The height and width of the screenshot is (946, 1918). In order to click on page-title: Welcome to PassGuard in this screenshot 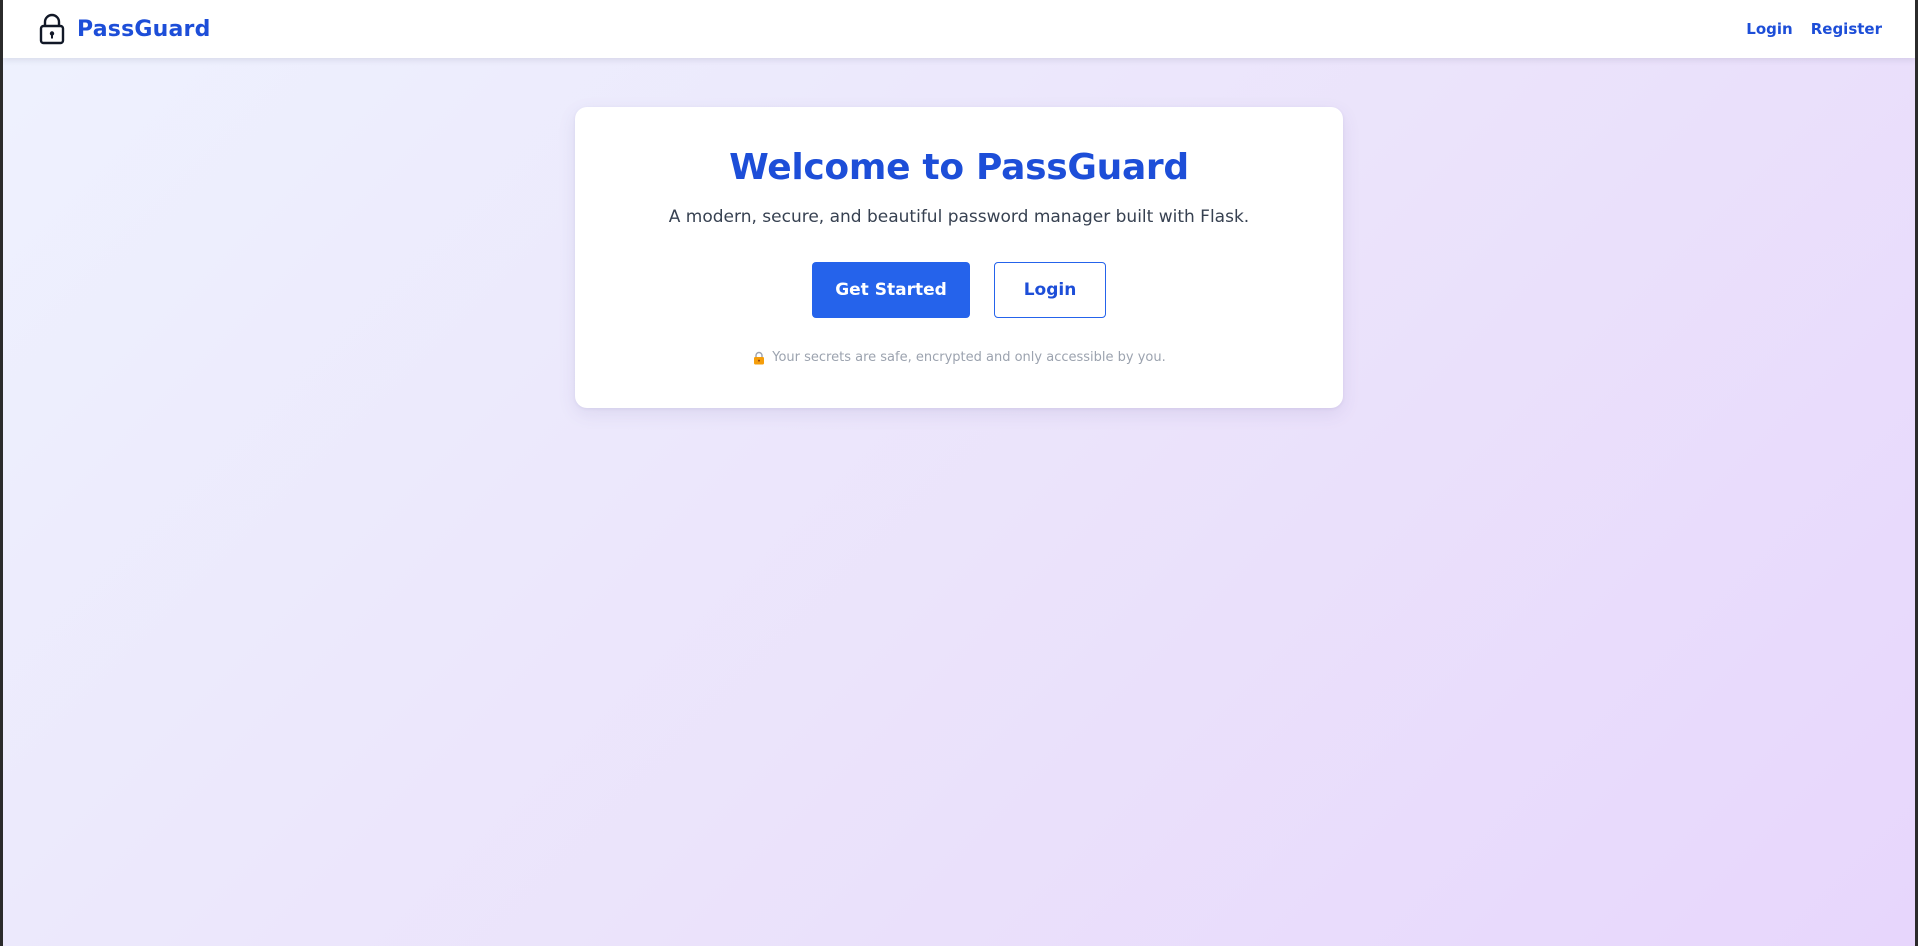, I will do `click(959, 167)`.